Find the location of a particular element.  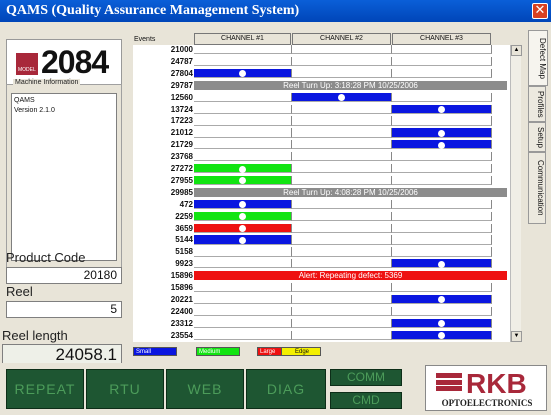

table-row: 17223 is located at coordinates (321, 121).